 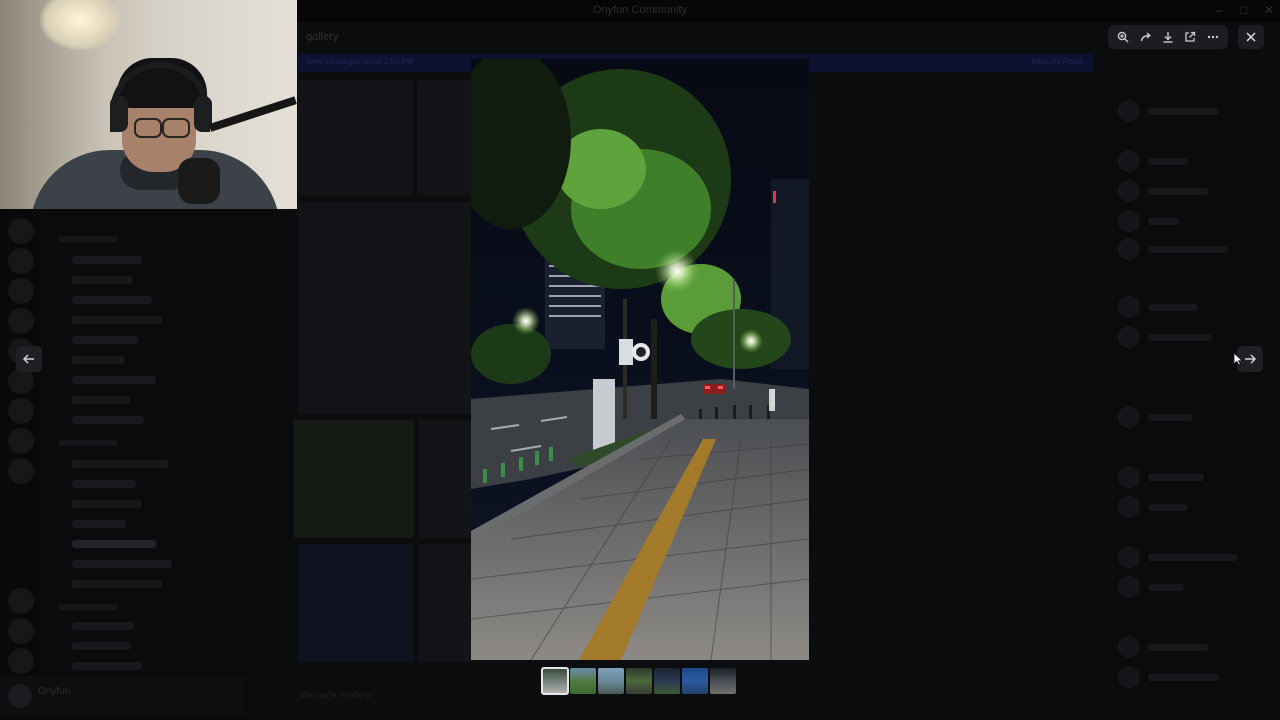 I want to click on channel-title: gallery, so click(x=322, y=37).